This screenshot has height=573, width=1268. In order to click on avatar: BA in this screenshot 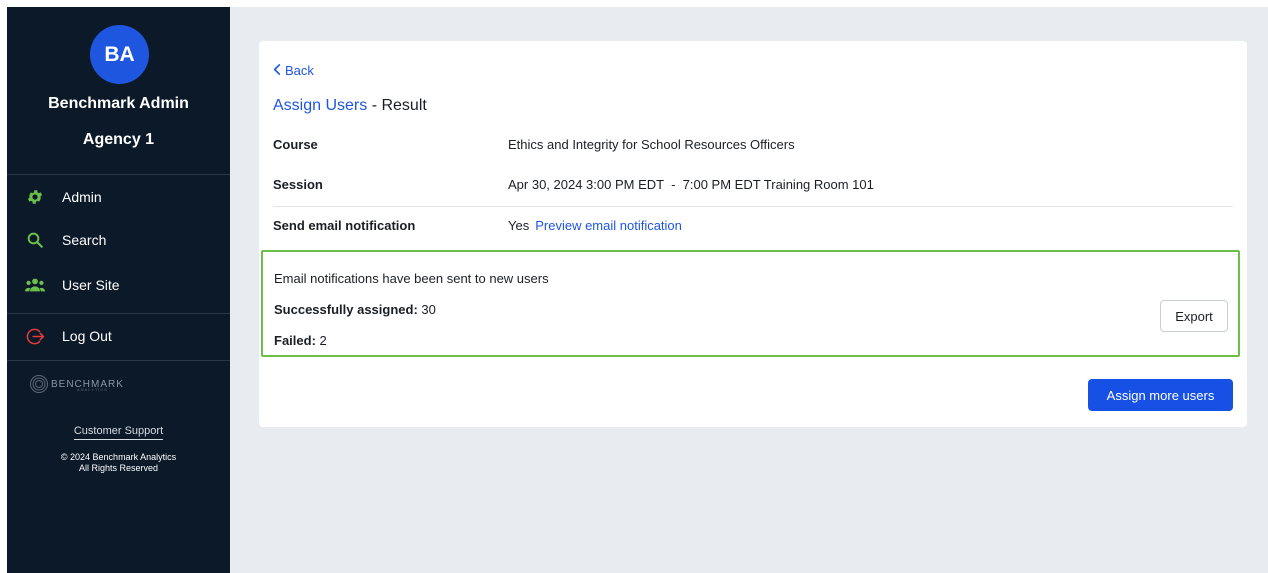, I will do `click(119, 54)`.